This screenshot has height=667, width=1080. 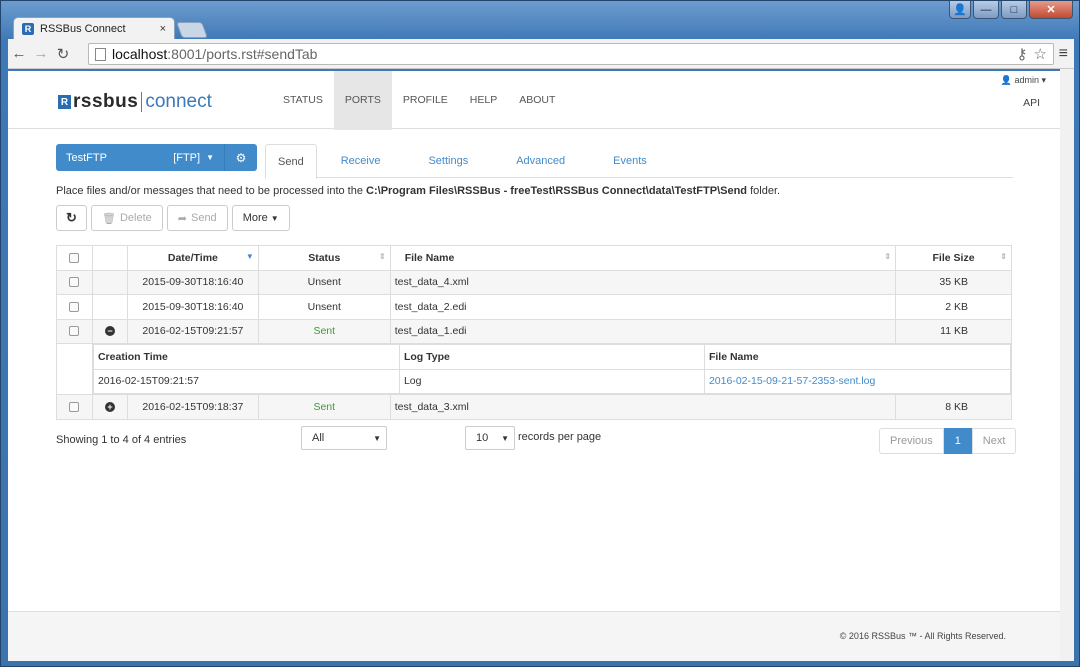 What do you see at coordinates (362, 100) in the screenshot?
I see `nav-ports: PORTS` at bounding box center [362, 100].